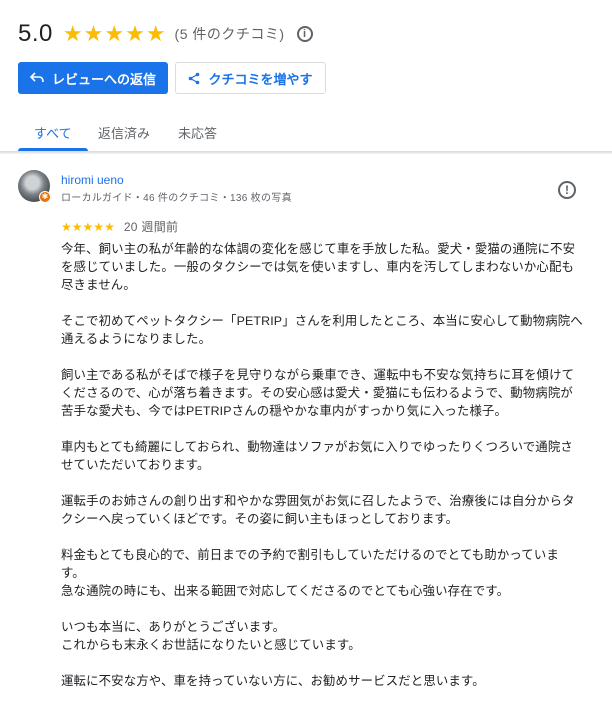 Image resolution: width=612 pixels, height=708 pixels. Describe the element at coordinates (306, 152) in the screenshot. I see `tabs-divider` at that location.